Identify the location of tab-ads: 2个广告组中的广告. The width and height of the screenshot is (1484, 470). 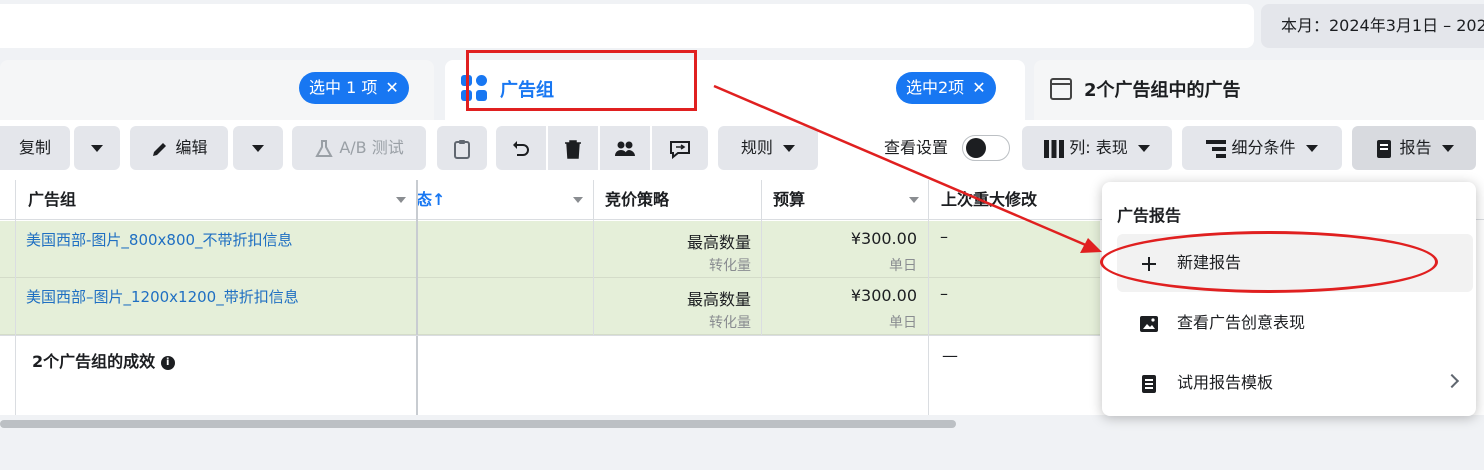
(1259, 90).